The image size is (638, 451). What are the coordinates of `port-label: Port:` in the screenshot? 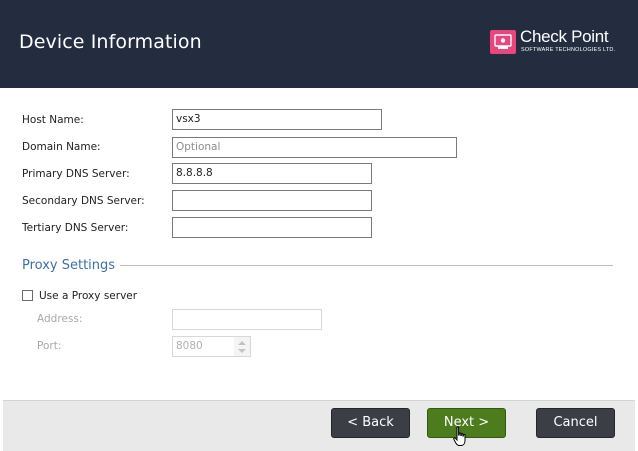 It's located at (49, 346).